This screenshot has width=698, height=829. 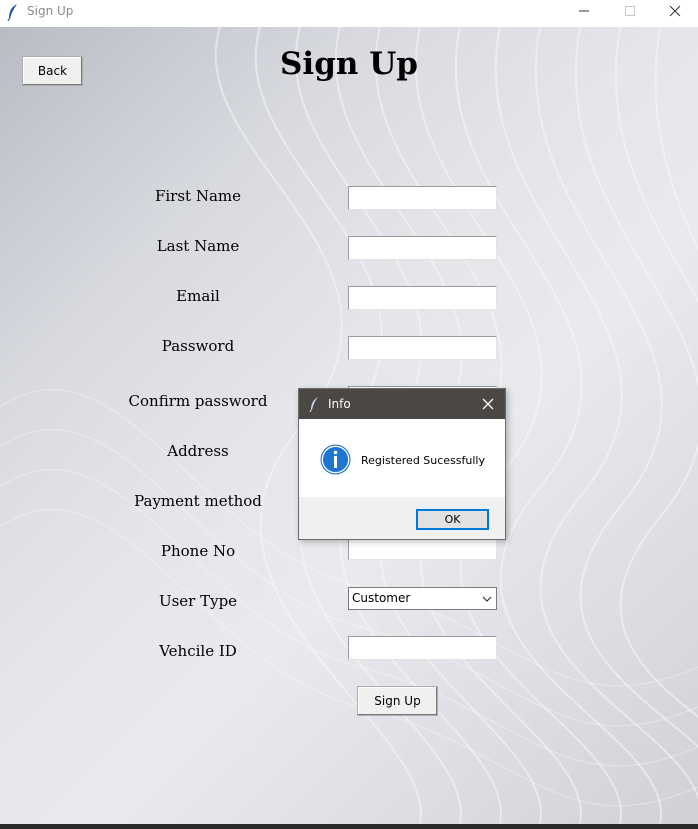 What do you see at coordinates (487, 600) in the screenshot?
I see `chevron-down-icon` at bounding box center [487, 600].